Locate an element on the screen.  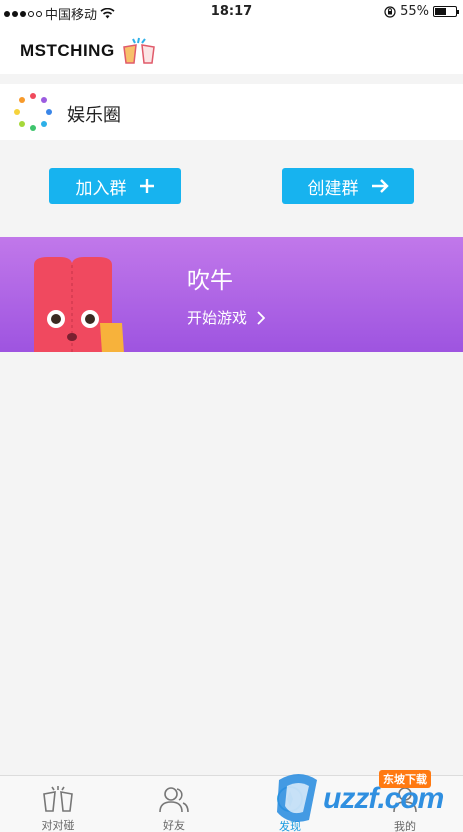
battery-percent: 55% is located at coordinates (414, 11).